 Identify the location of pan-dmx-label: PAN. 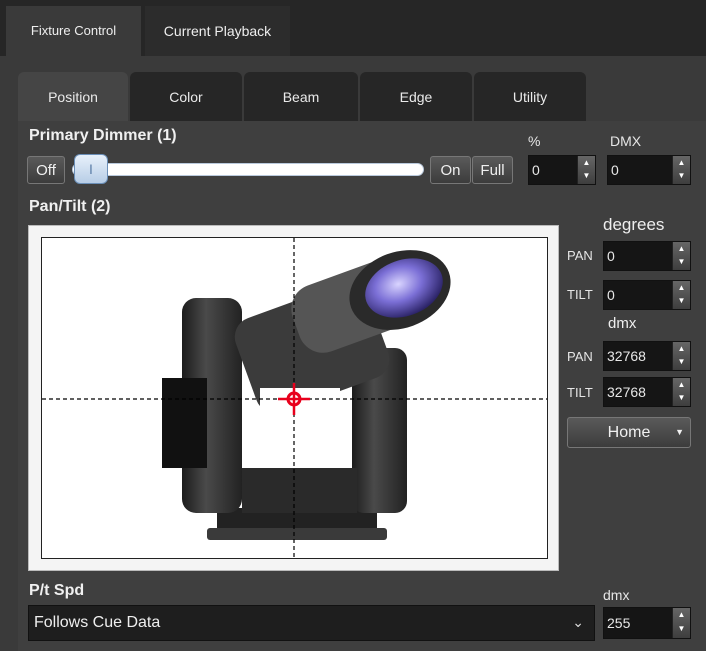
(580, 356).